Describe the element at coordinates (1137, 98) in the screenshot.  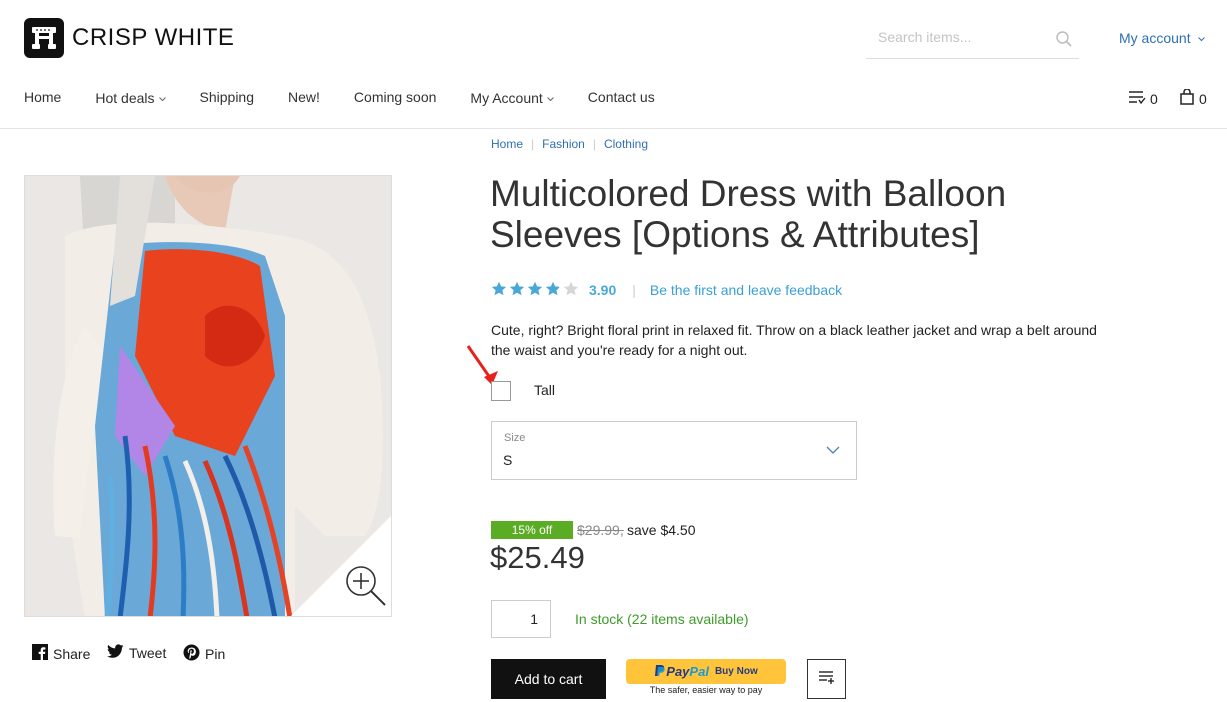
I see `list-icon` at that location.